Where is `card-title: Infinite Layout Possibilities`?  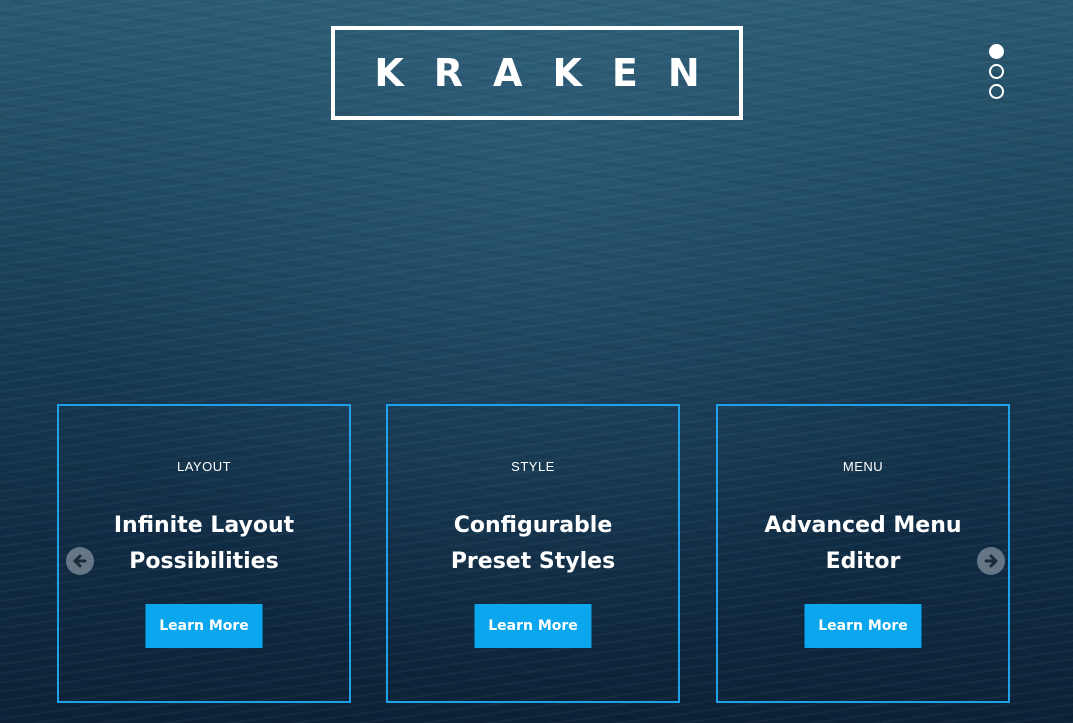
card-title: Infinite Layout Possibilities is located at coordinates (204, 544).